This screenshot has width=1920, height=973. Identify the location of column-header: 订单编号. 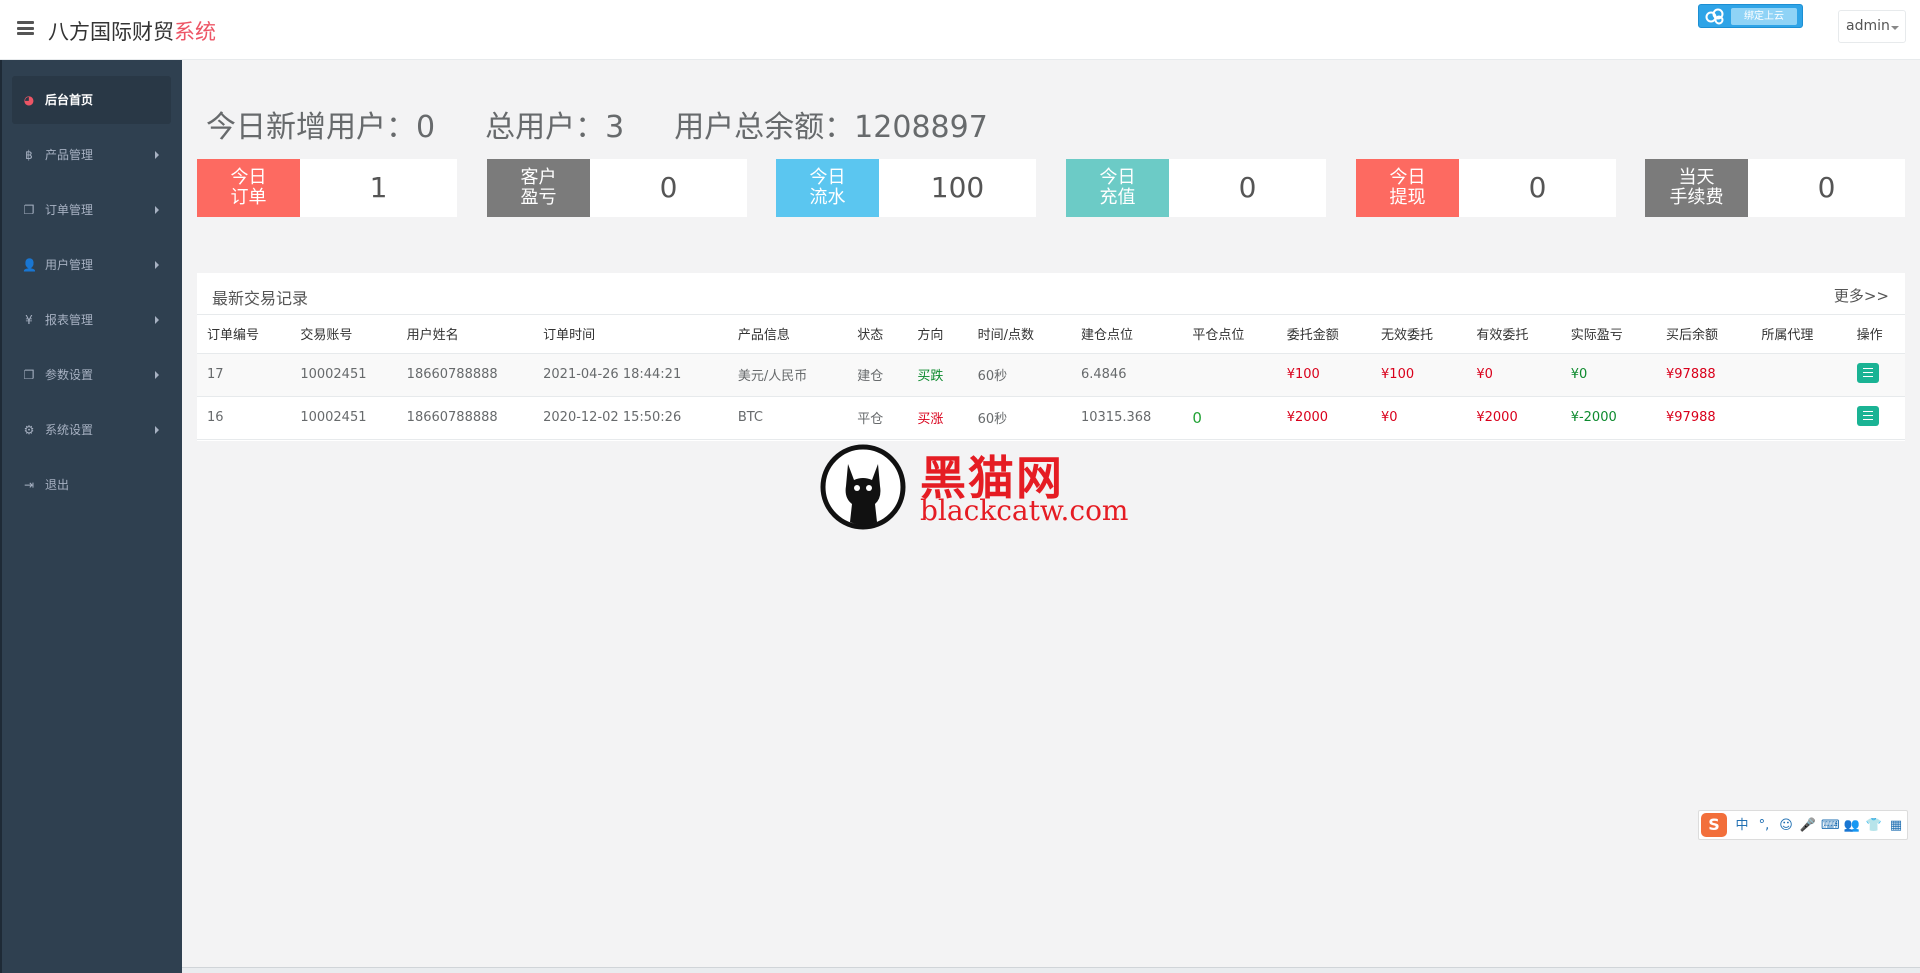
(244, 334).